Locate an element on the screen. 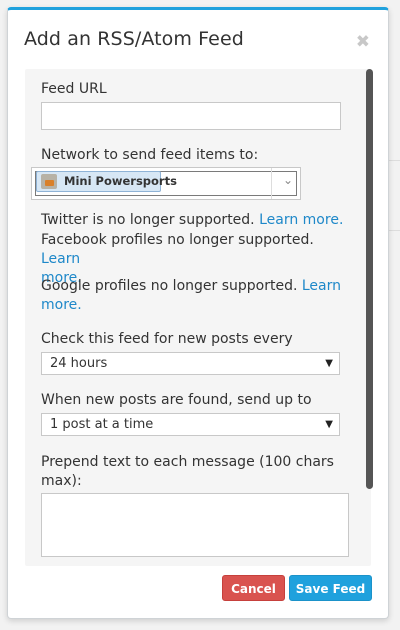  prepend-label-line2: max): is located at coordinates (61, 481).